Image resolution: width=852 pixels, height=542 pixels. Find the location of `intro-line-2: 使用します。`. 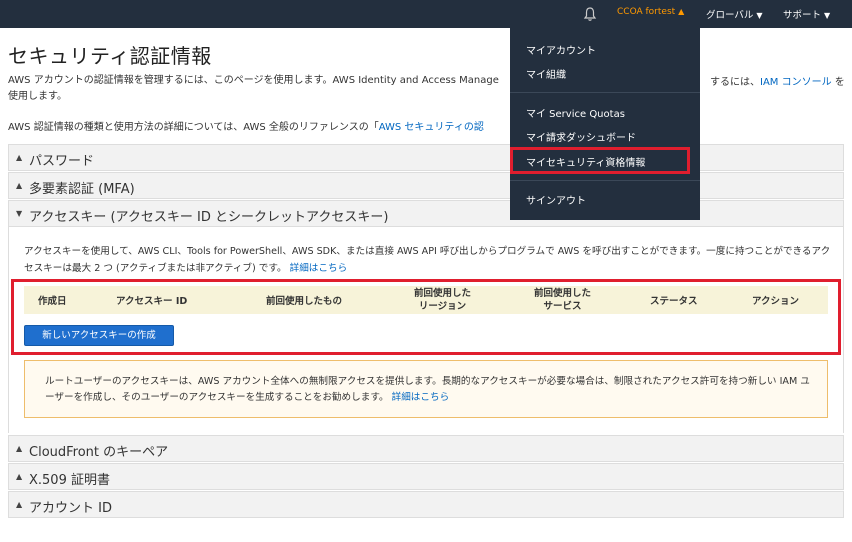

intro-line-2: 使用します。 is located at coordinates (37, 96).